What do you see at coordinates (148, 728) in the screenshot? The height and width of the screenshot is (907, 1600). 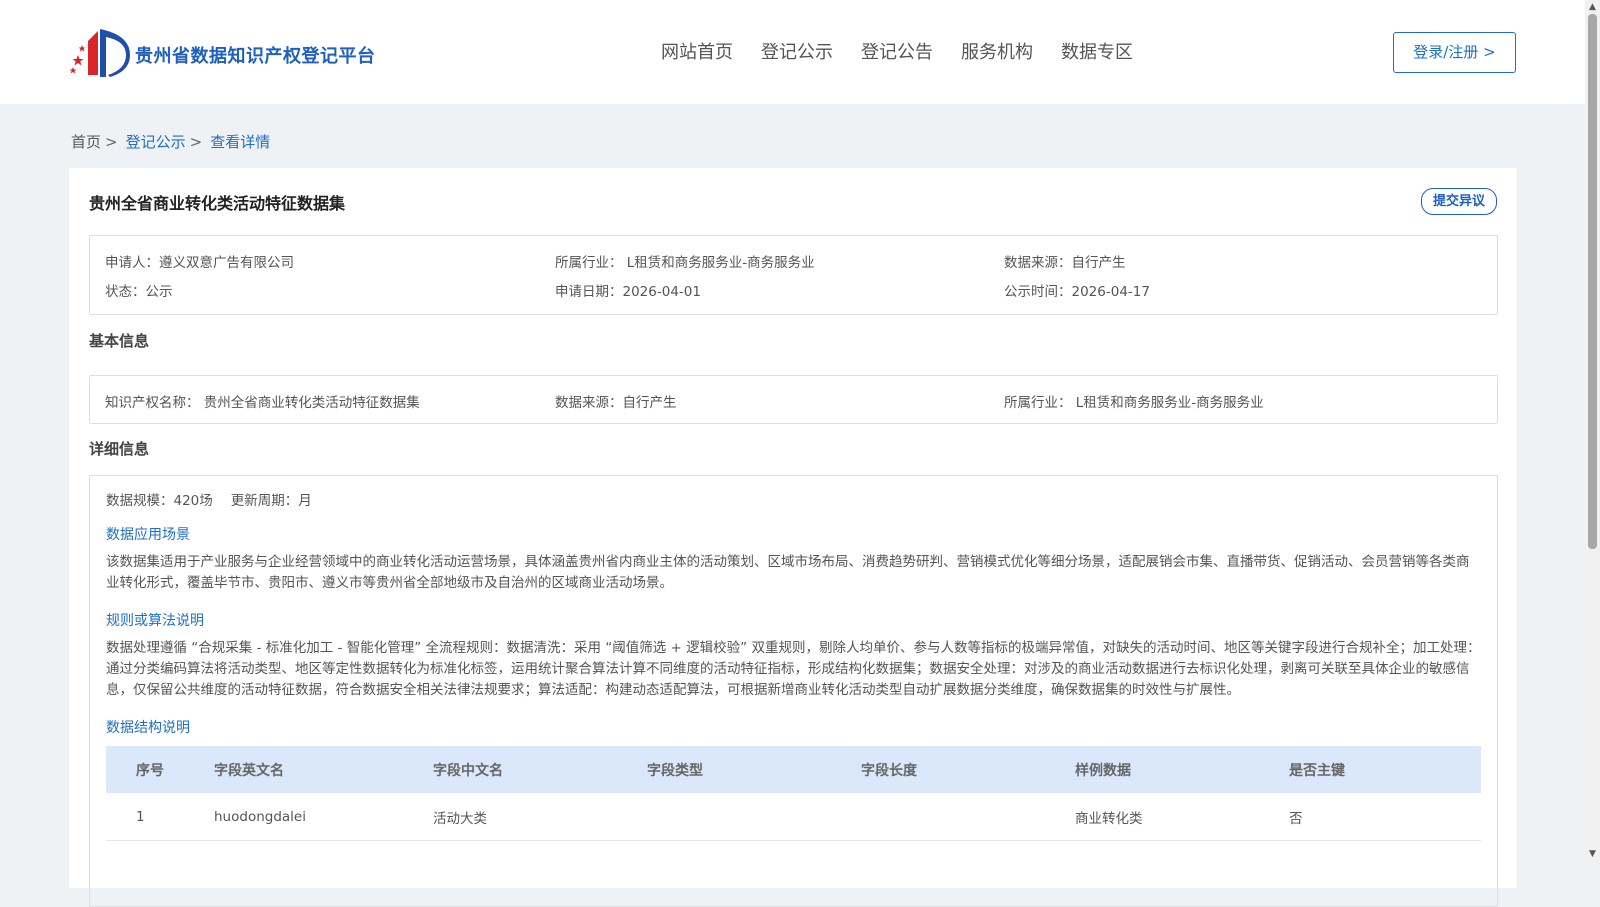 I see `structure-heading: 数据结构说明` at bounding box center [148, 728].